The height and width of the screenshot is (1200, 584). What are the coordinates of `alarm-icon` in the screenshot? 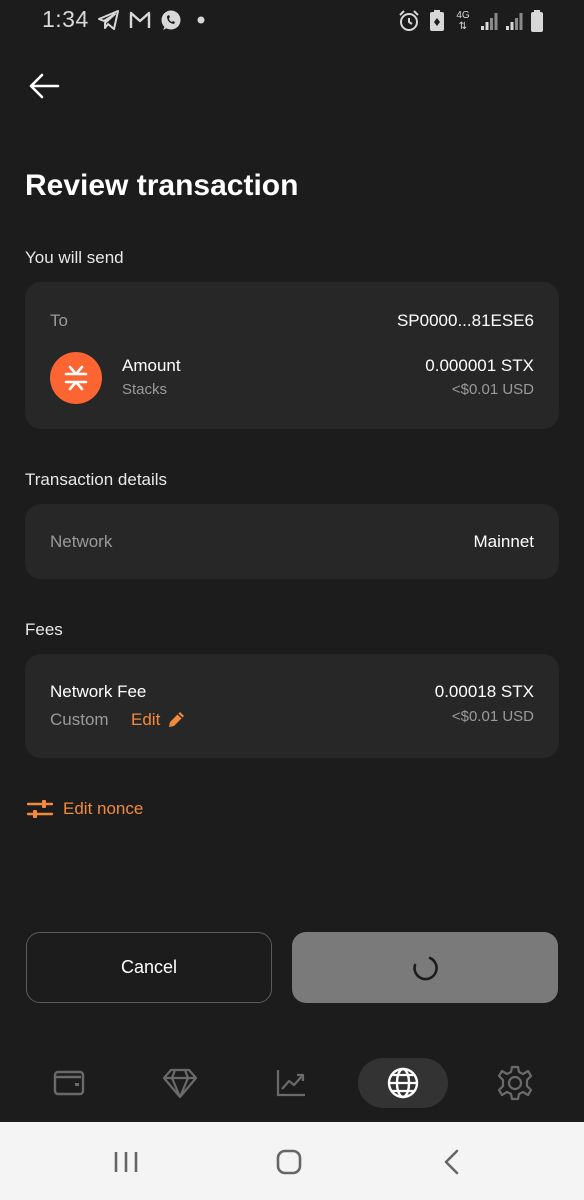 It's located at (409, 20).